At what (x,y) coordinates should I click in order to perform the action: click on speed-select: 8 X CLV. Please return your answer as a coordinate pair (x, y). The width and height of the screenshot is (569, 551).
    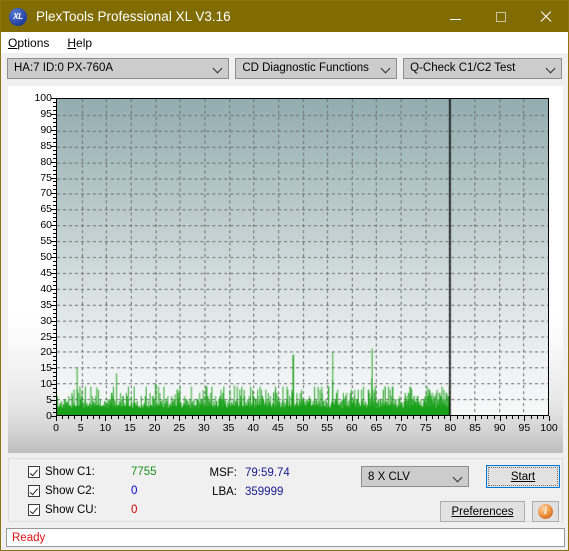
    Looking at the image, I should click on (415, 476).